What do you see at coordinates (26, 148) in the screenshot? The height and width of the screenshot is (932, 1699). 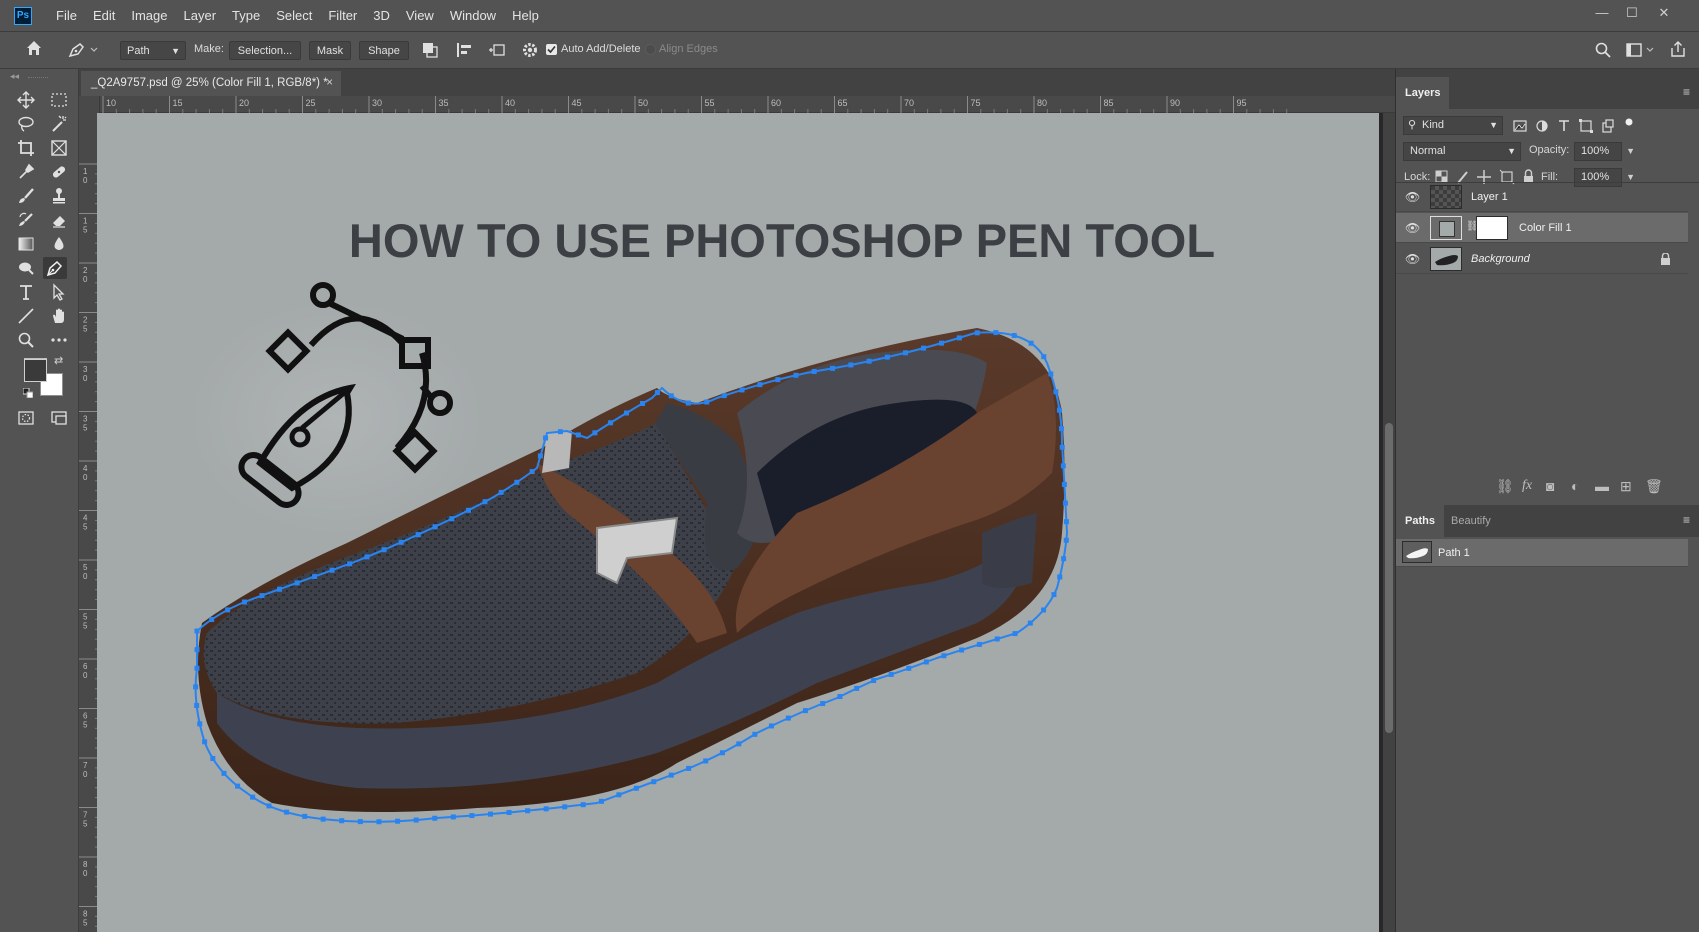 I see `crop-tool-icon` at bounding box center [26, 148].